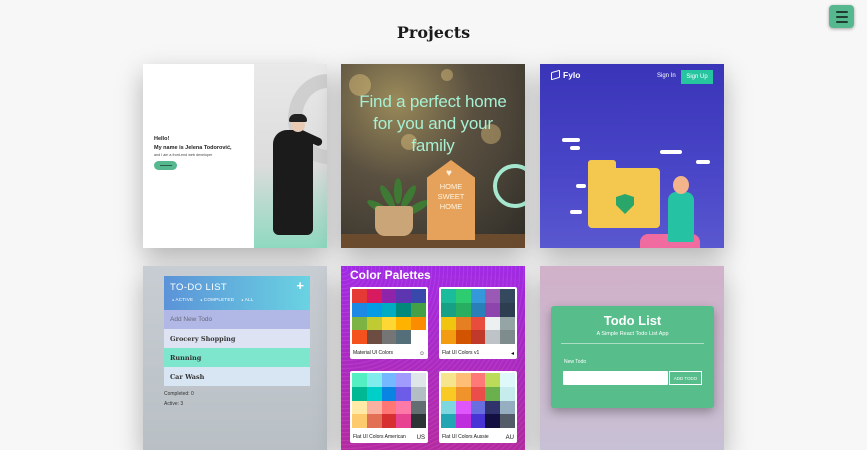 This screenshot has width=867, height=450. I want to click on todo-item: Running, so click(237, 357).